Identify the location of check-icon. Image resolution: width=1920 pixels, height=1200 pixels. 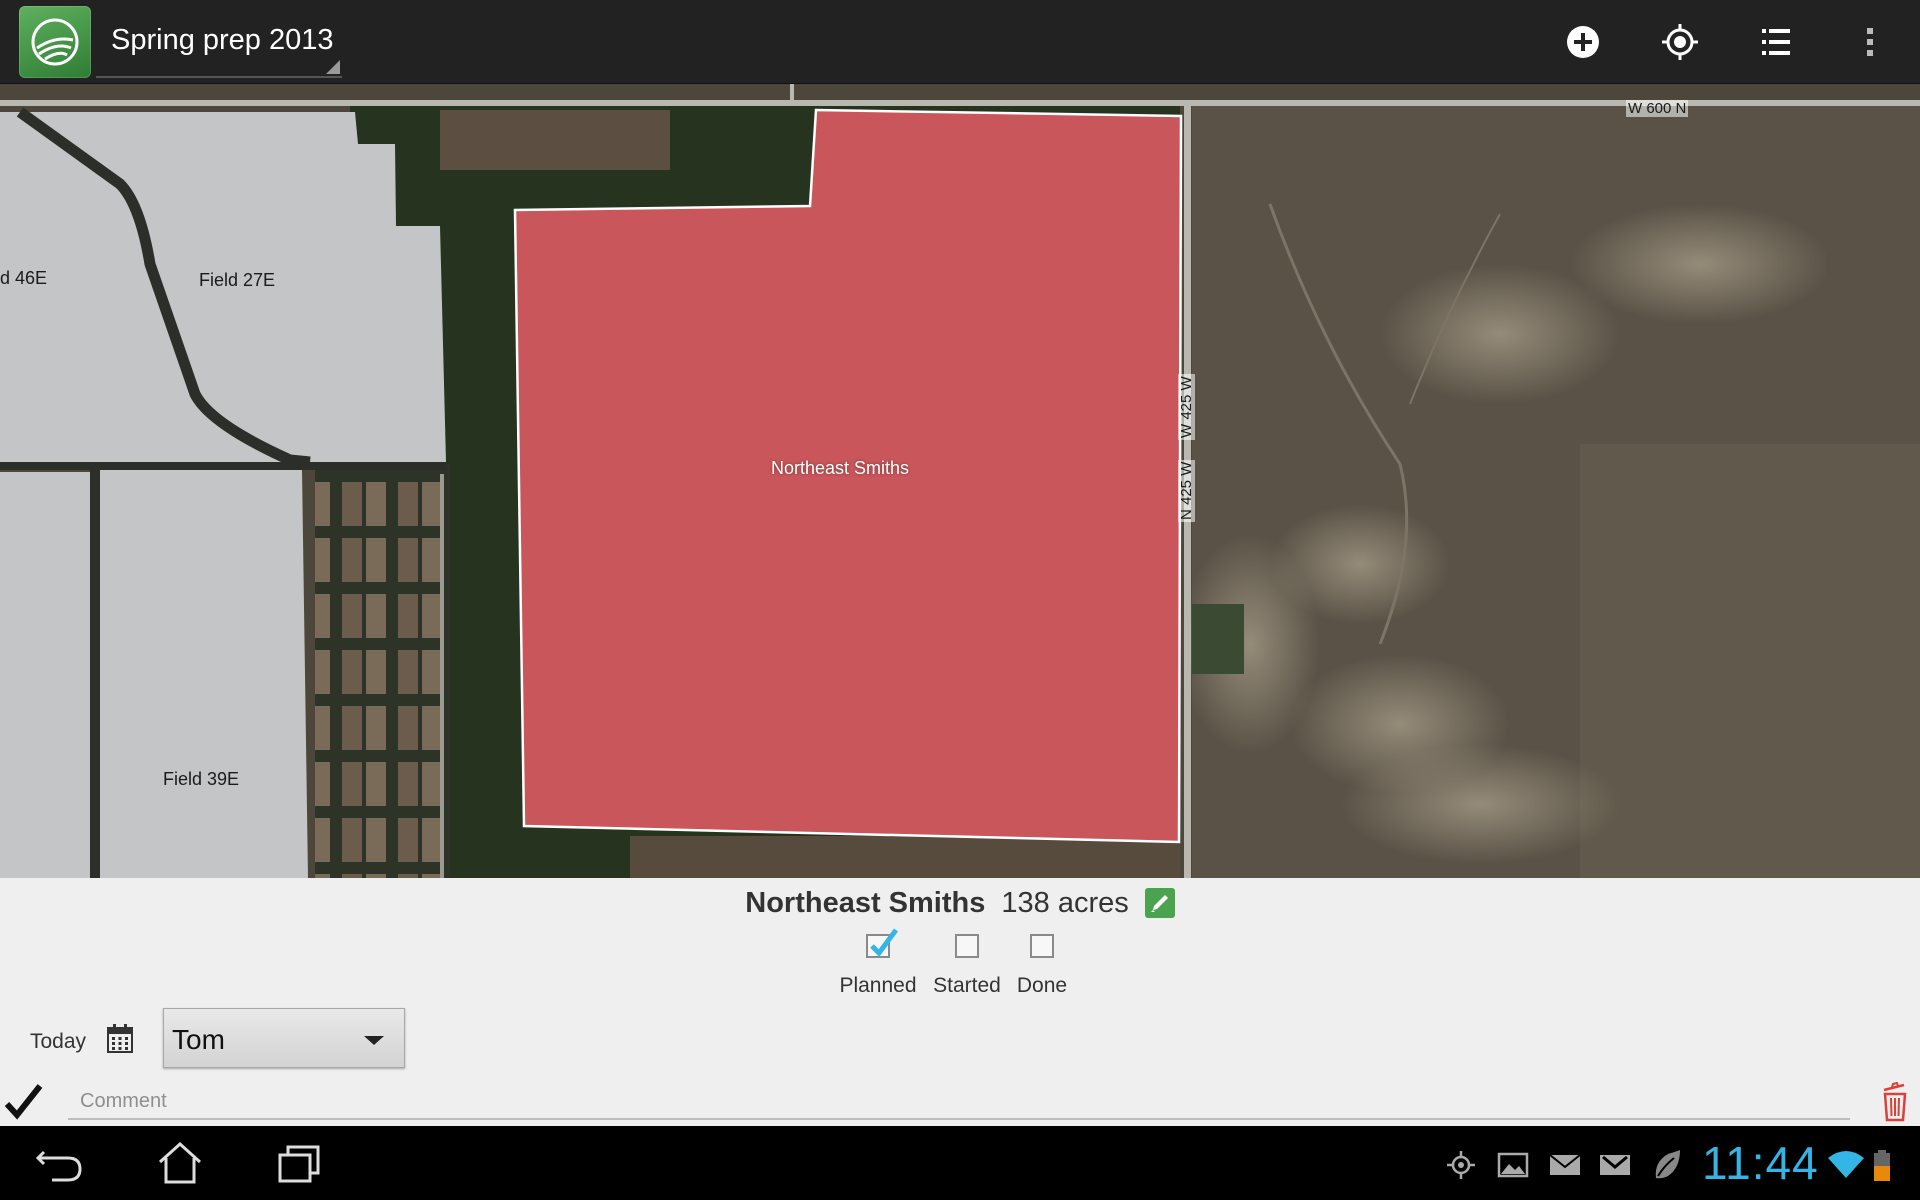
(23, 1102).